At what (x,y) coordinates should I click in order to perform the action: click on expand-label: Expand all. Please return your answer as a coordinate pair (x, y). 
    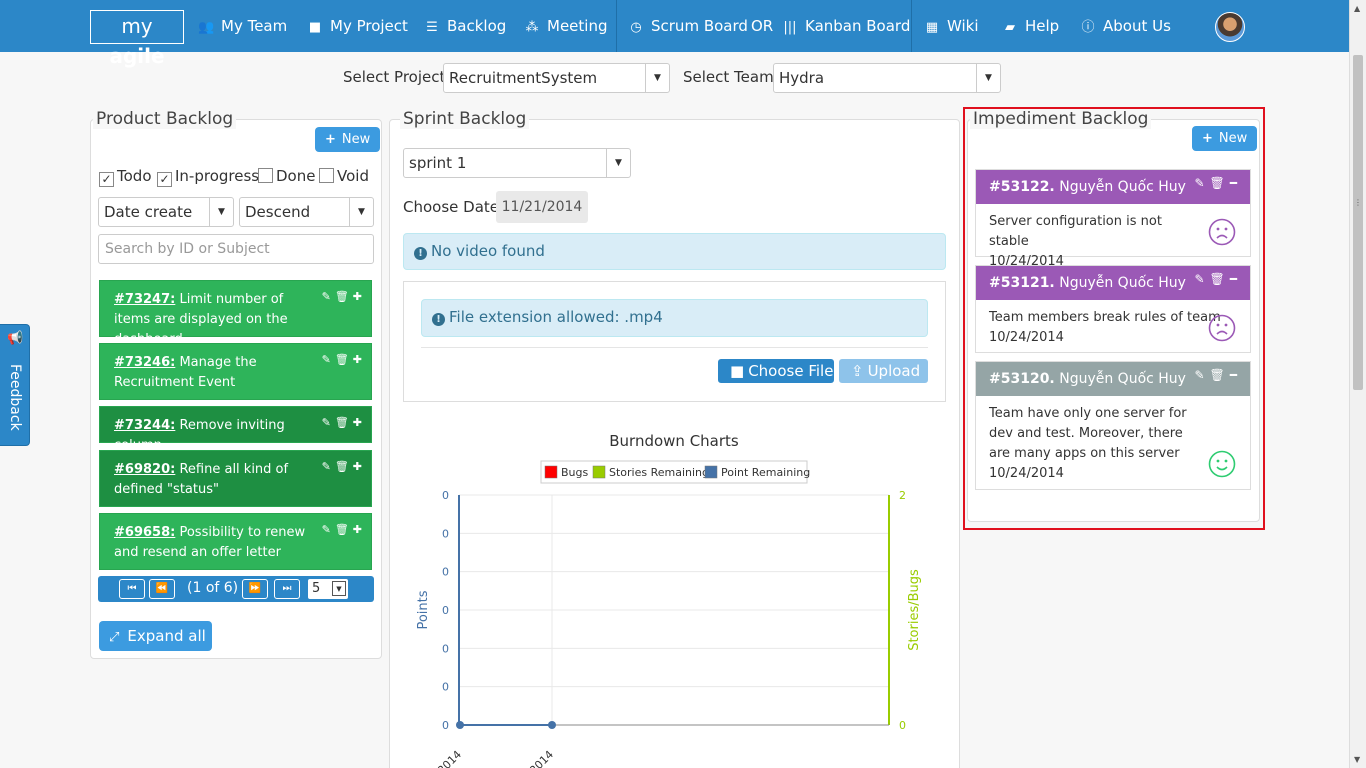
    Looking at the image, I should click on (166, 636).